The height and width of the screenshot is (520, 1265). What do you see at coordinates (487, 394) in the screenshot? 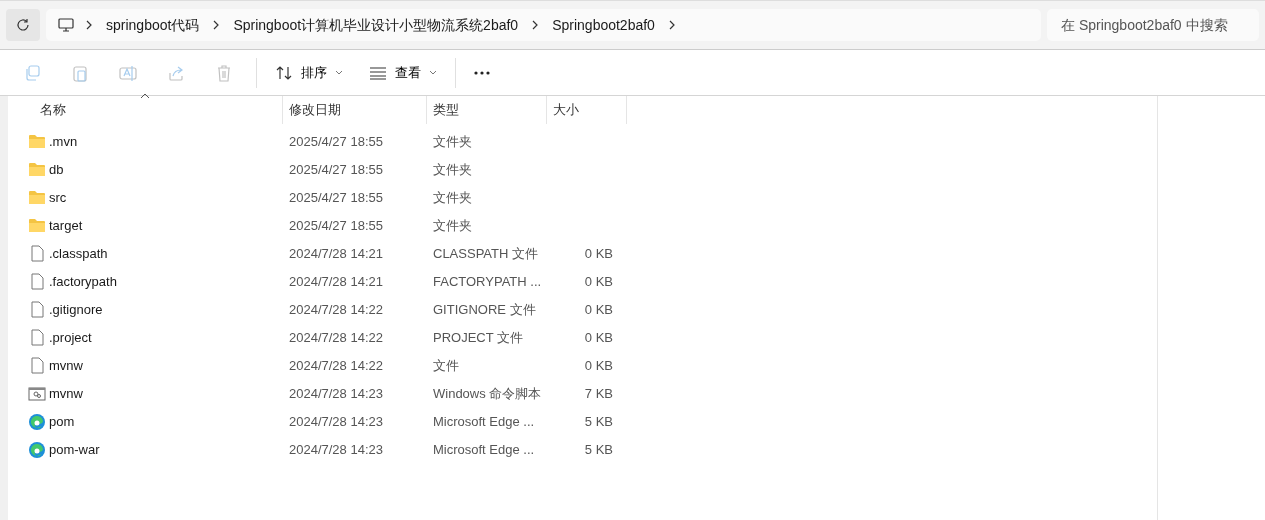
I see `type-cell-text: Windows 命令脚本` at bounding box center [487, 394].